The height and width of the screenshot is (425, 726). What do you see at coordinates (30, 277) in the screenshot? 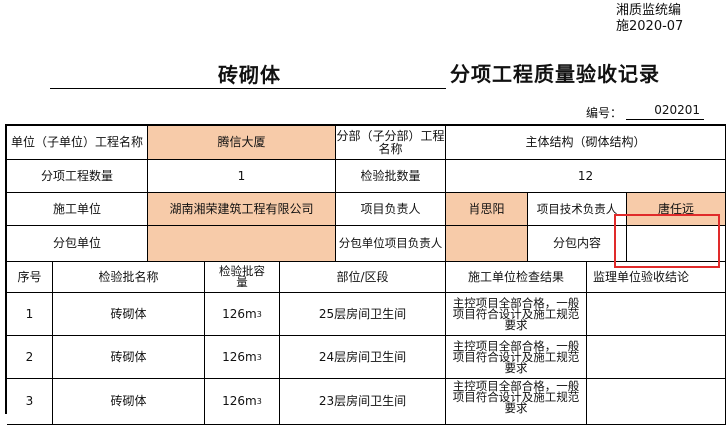
I see `header-seq: 序号` at bounding box center [30, 277].